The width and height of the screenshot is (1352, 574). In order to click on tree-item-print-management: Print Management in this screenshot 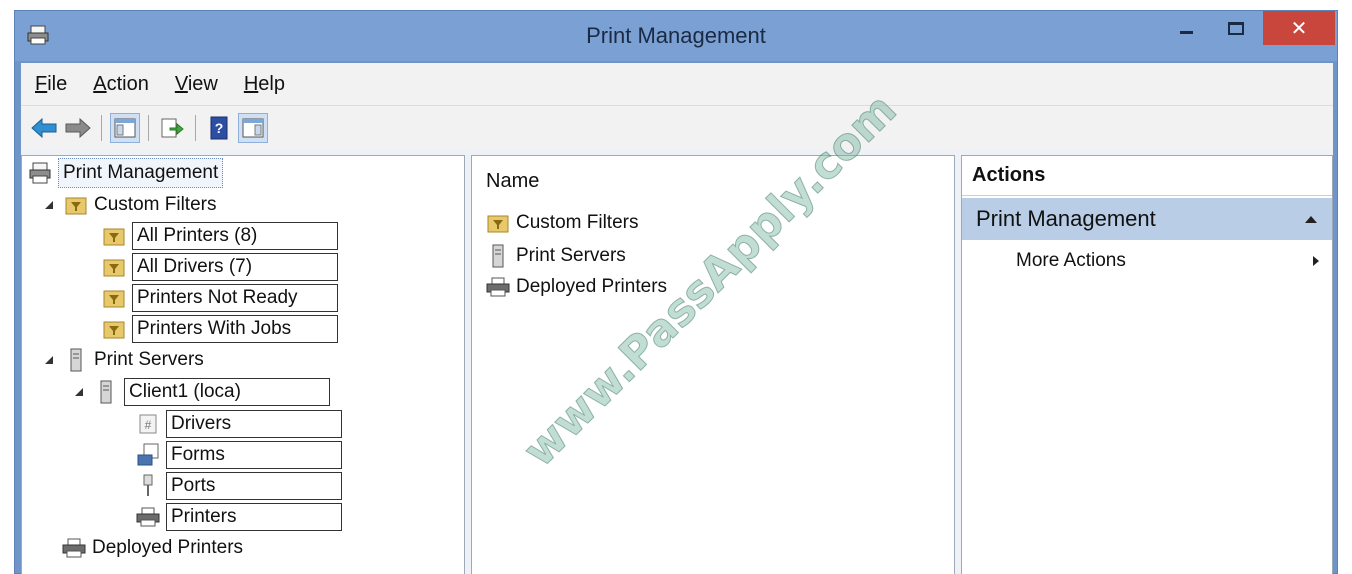, I will do `click(126, 173)`.